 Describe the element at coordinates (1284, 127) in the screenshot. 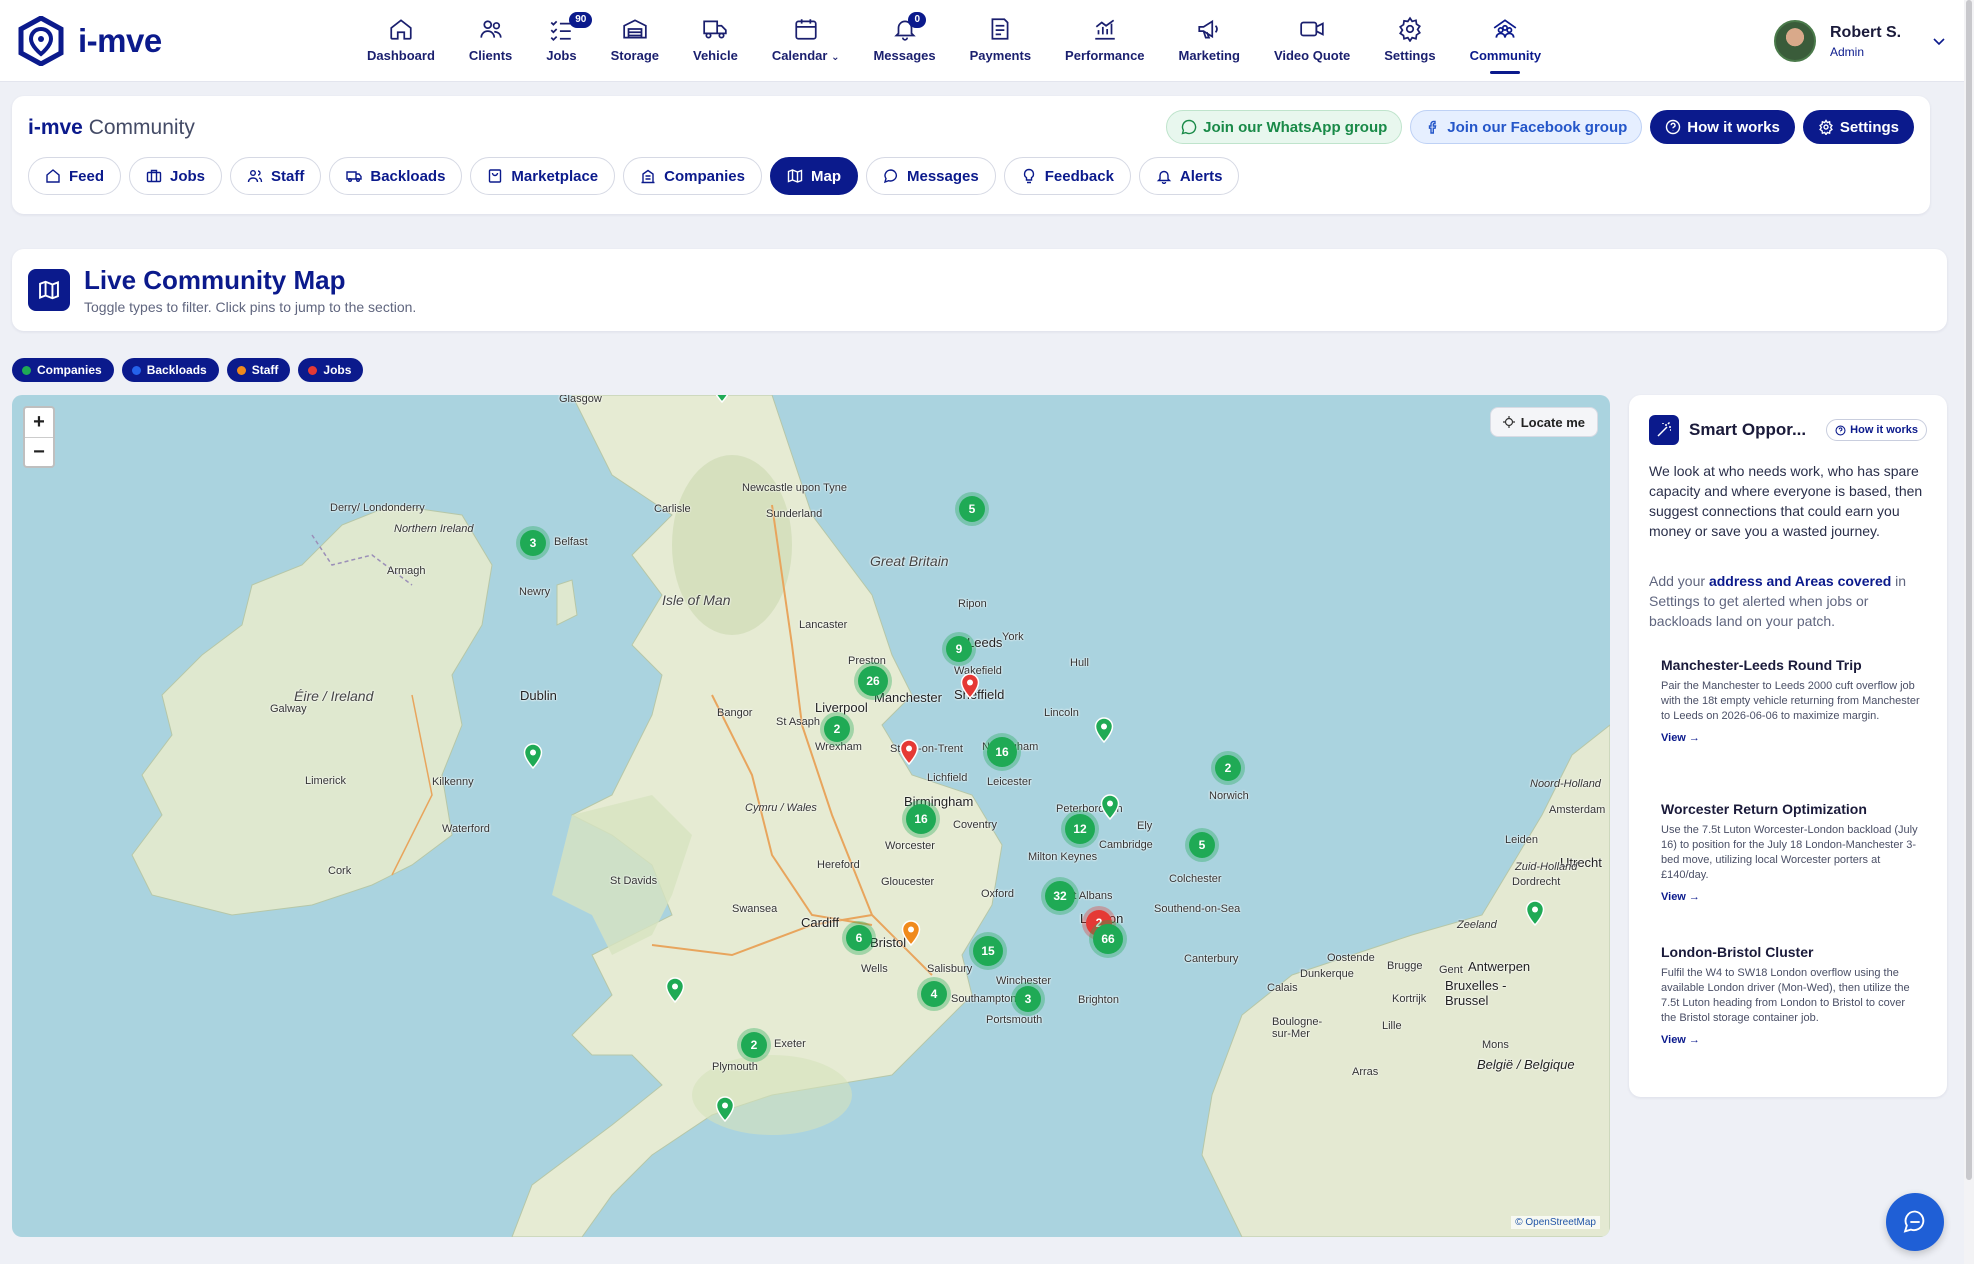

I see `whatsapp-group-button: Join our WhatsApp group` at that location.